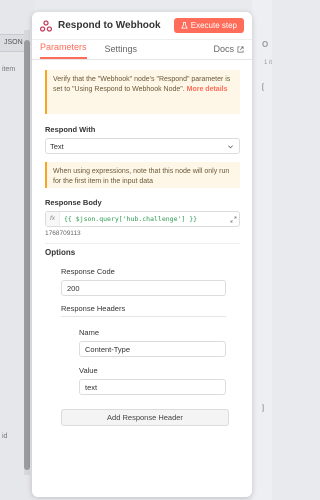 The image size is (320, 500). Describe the element at coordinates (88, 370) in the screenshot. I see `header-value-label: Value` at that location.